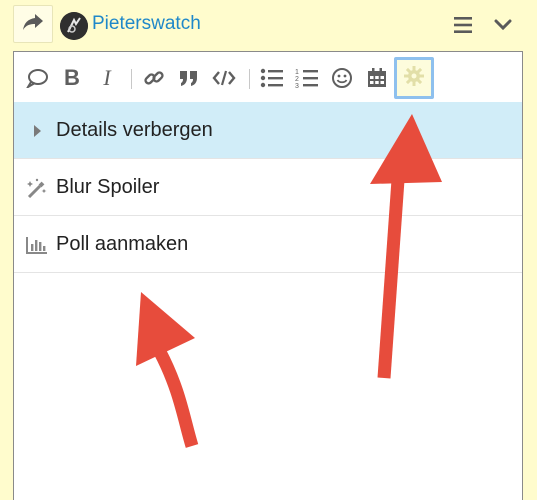  I want to click on gear-icon, so click(414, 78).